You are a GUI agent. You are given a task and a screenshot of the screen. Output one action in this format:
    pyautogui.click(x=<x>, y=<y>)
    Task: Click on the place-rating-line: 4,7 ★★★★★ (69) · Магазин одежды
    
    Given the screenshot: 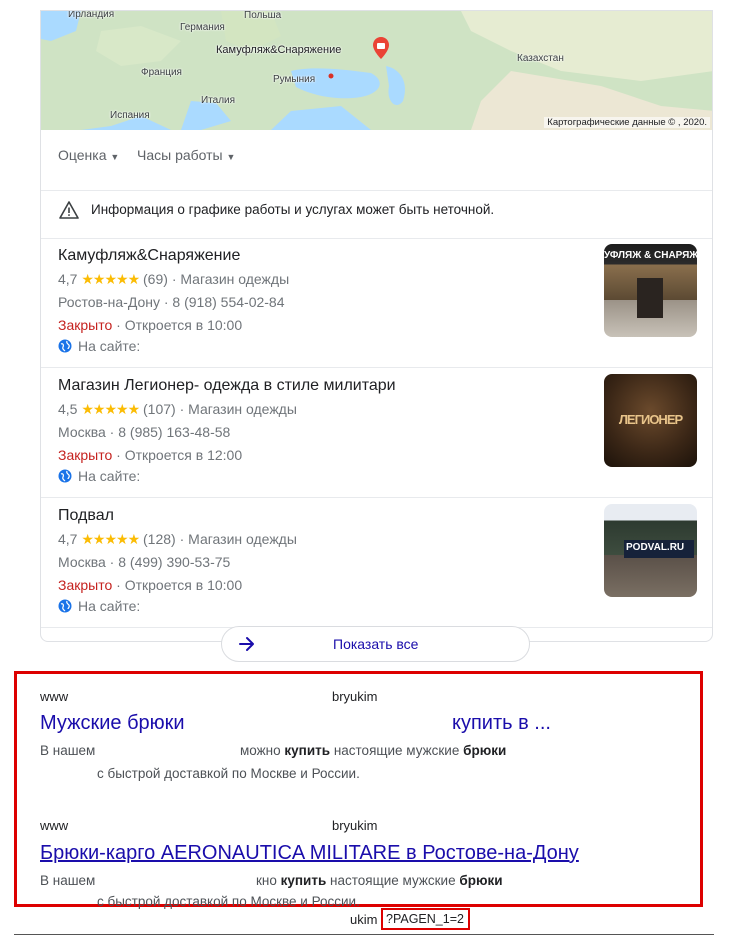 What is the action you would take?
    pyautogui.click(x=174, y=279)
    